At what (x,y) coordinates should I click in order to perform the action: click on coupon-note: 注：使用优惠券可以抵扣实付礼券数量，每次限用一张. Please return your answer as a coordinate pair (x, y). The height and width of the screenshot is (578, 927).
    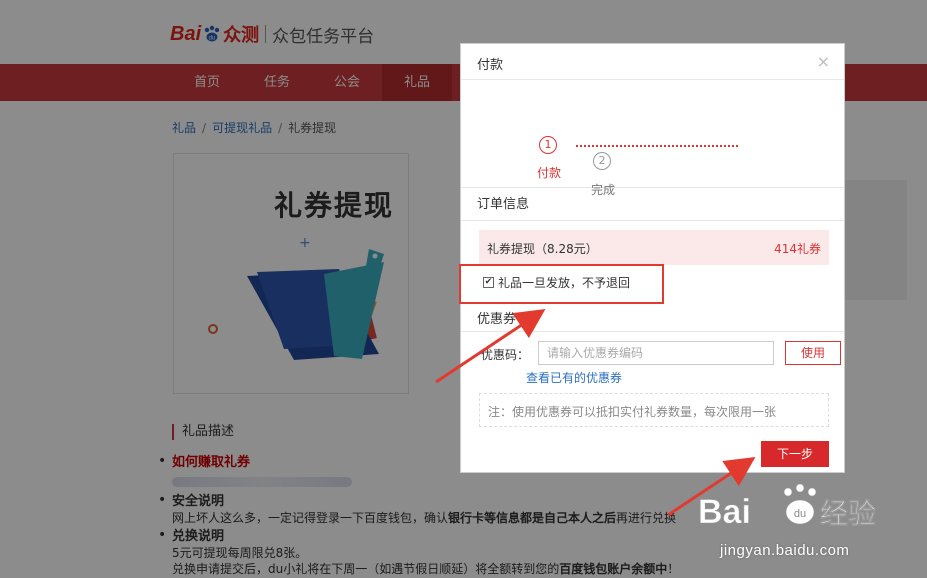
    Looking at the image, I should click on (654, 410).